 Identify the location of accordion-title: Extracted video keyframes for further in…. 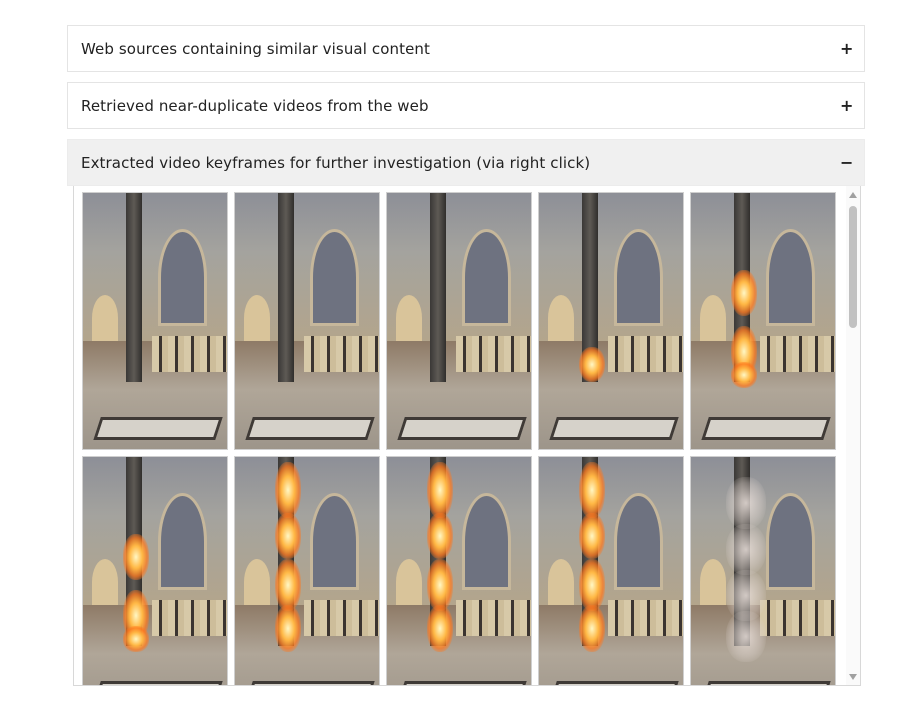
(336, 162).